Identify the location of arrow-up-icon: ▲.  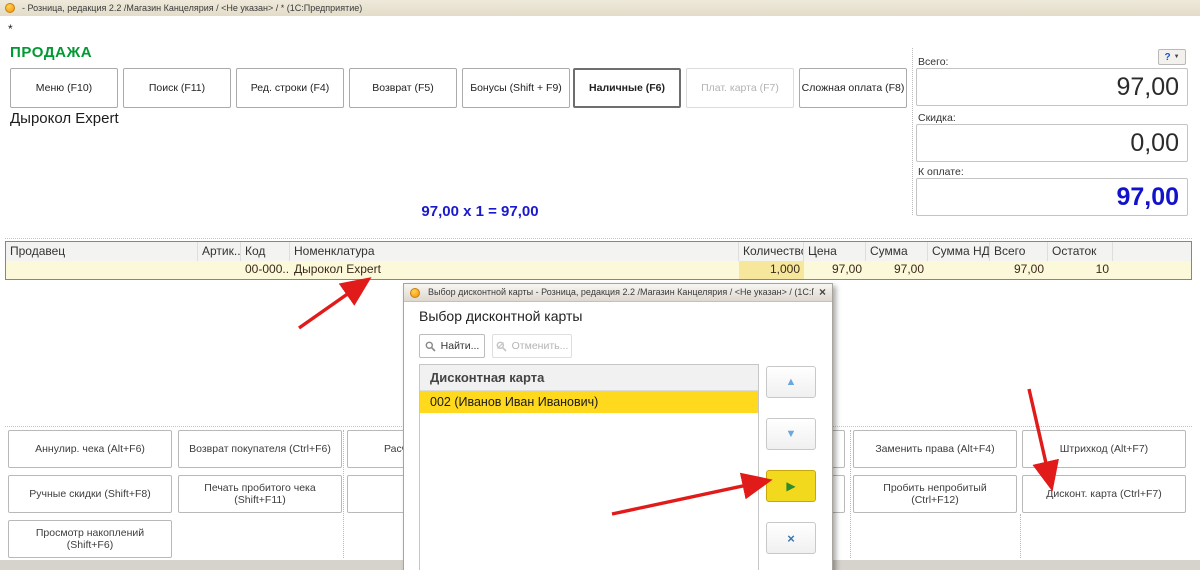
(791, 382).